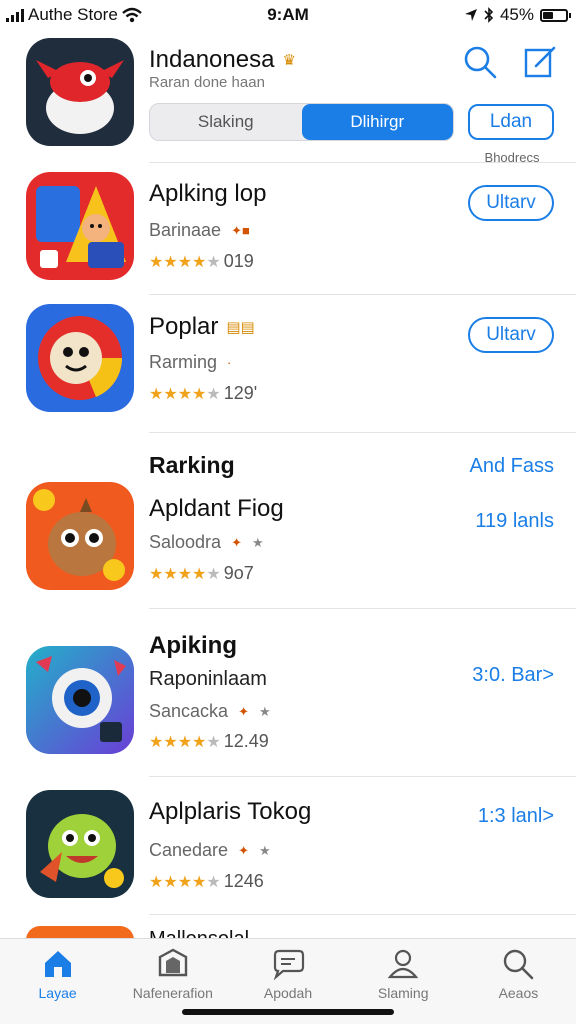  What do you see at coordinates (238, 261) in the screenshot?
I see `rating-count: 019` at bounding box center [238, 261].